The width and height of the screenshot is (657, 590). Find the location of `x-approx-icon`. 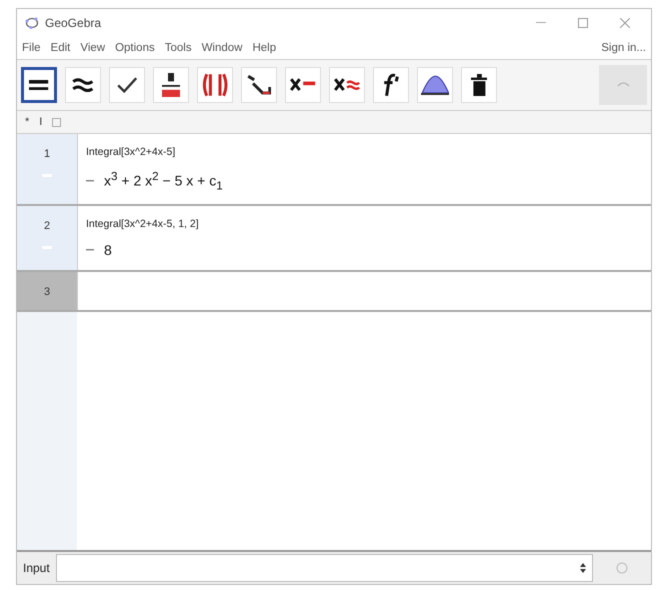

x-approx-icon is located at coordinates (347, 85).